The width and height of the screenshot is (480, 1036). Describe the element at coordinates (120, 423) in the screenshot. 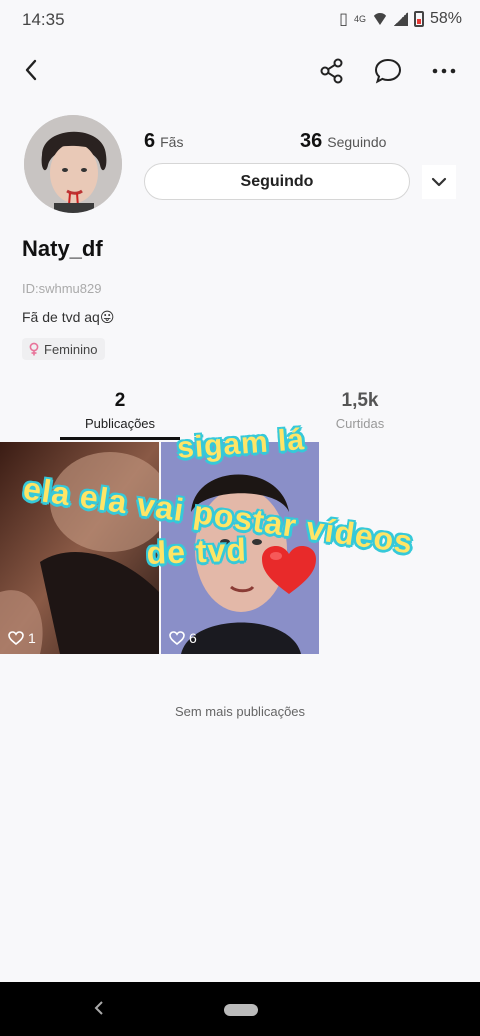

I see `posts-label: Publicações` at that location.